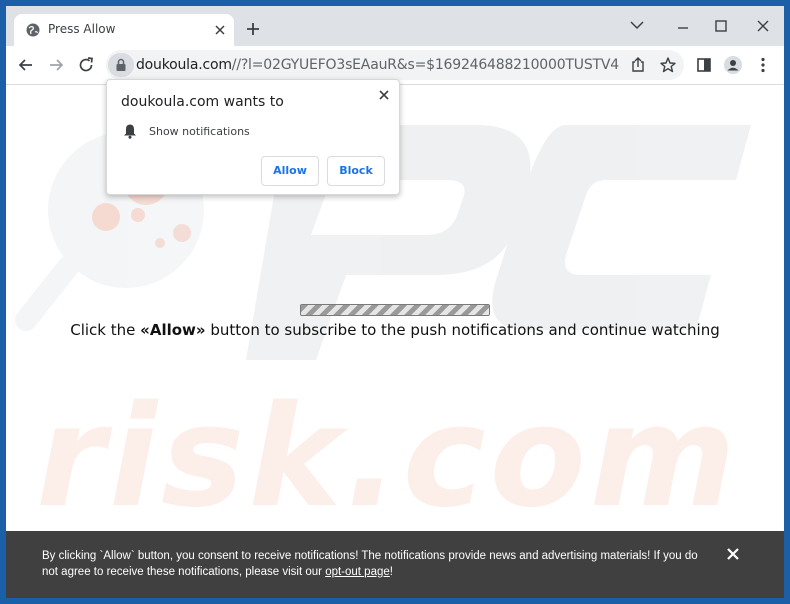  Describe the element at coordinates (763, 65) in the screenshot. I see `kebab-menu-icon` at that location.